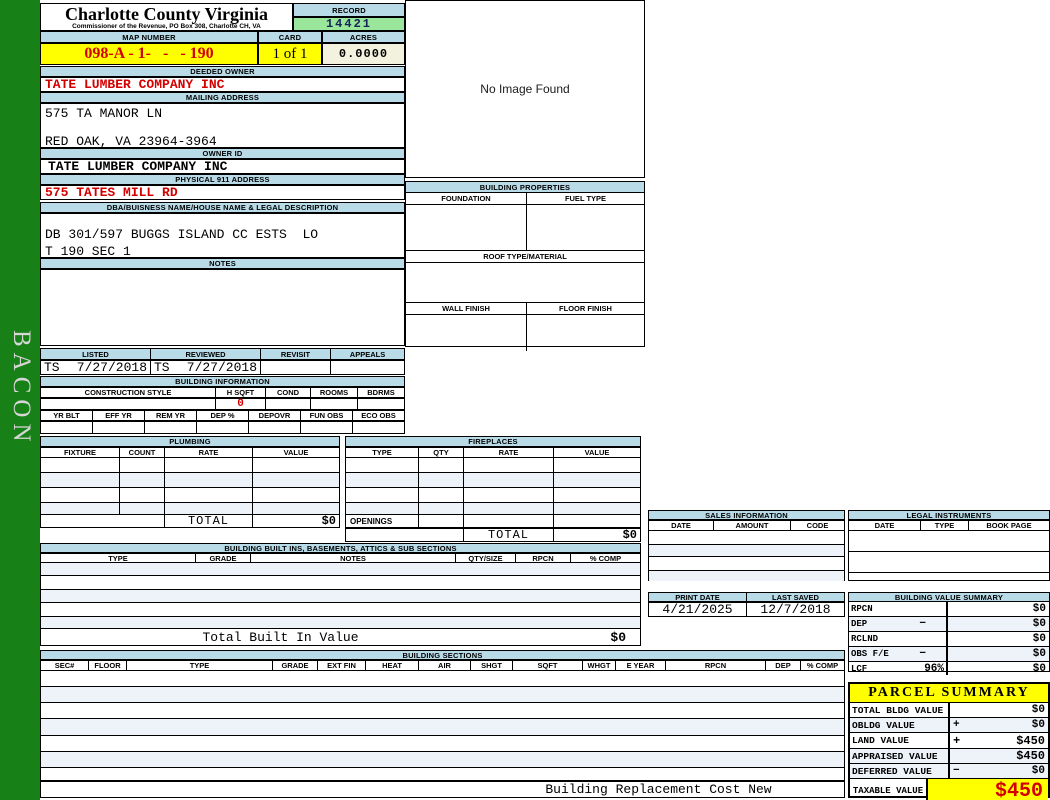 This screenshot has width=1050, height=800. What do you see at coordinates (895, 756) in the screenshot?
I see `parcel-label: APPRAISED VALUE` at bounding box center [895, 756].